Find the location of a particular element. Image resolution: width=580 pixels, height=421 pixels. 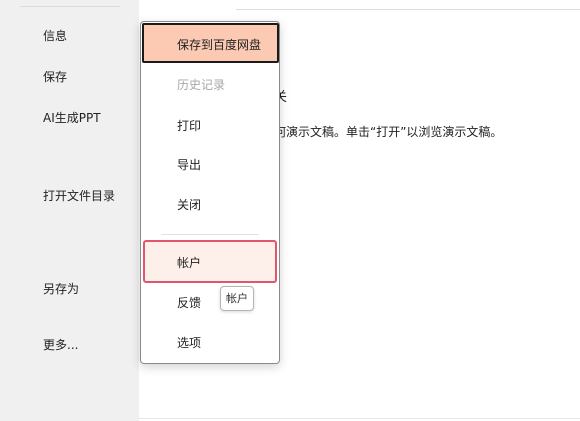

account-tooltip: 帐户 is located at coordinates (237, 298).